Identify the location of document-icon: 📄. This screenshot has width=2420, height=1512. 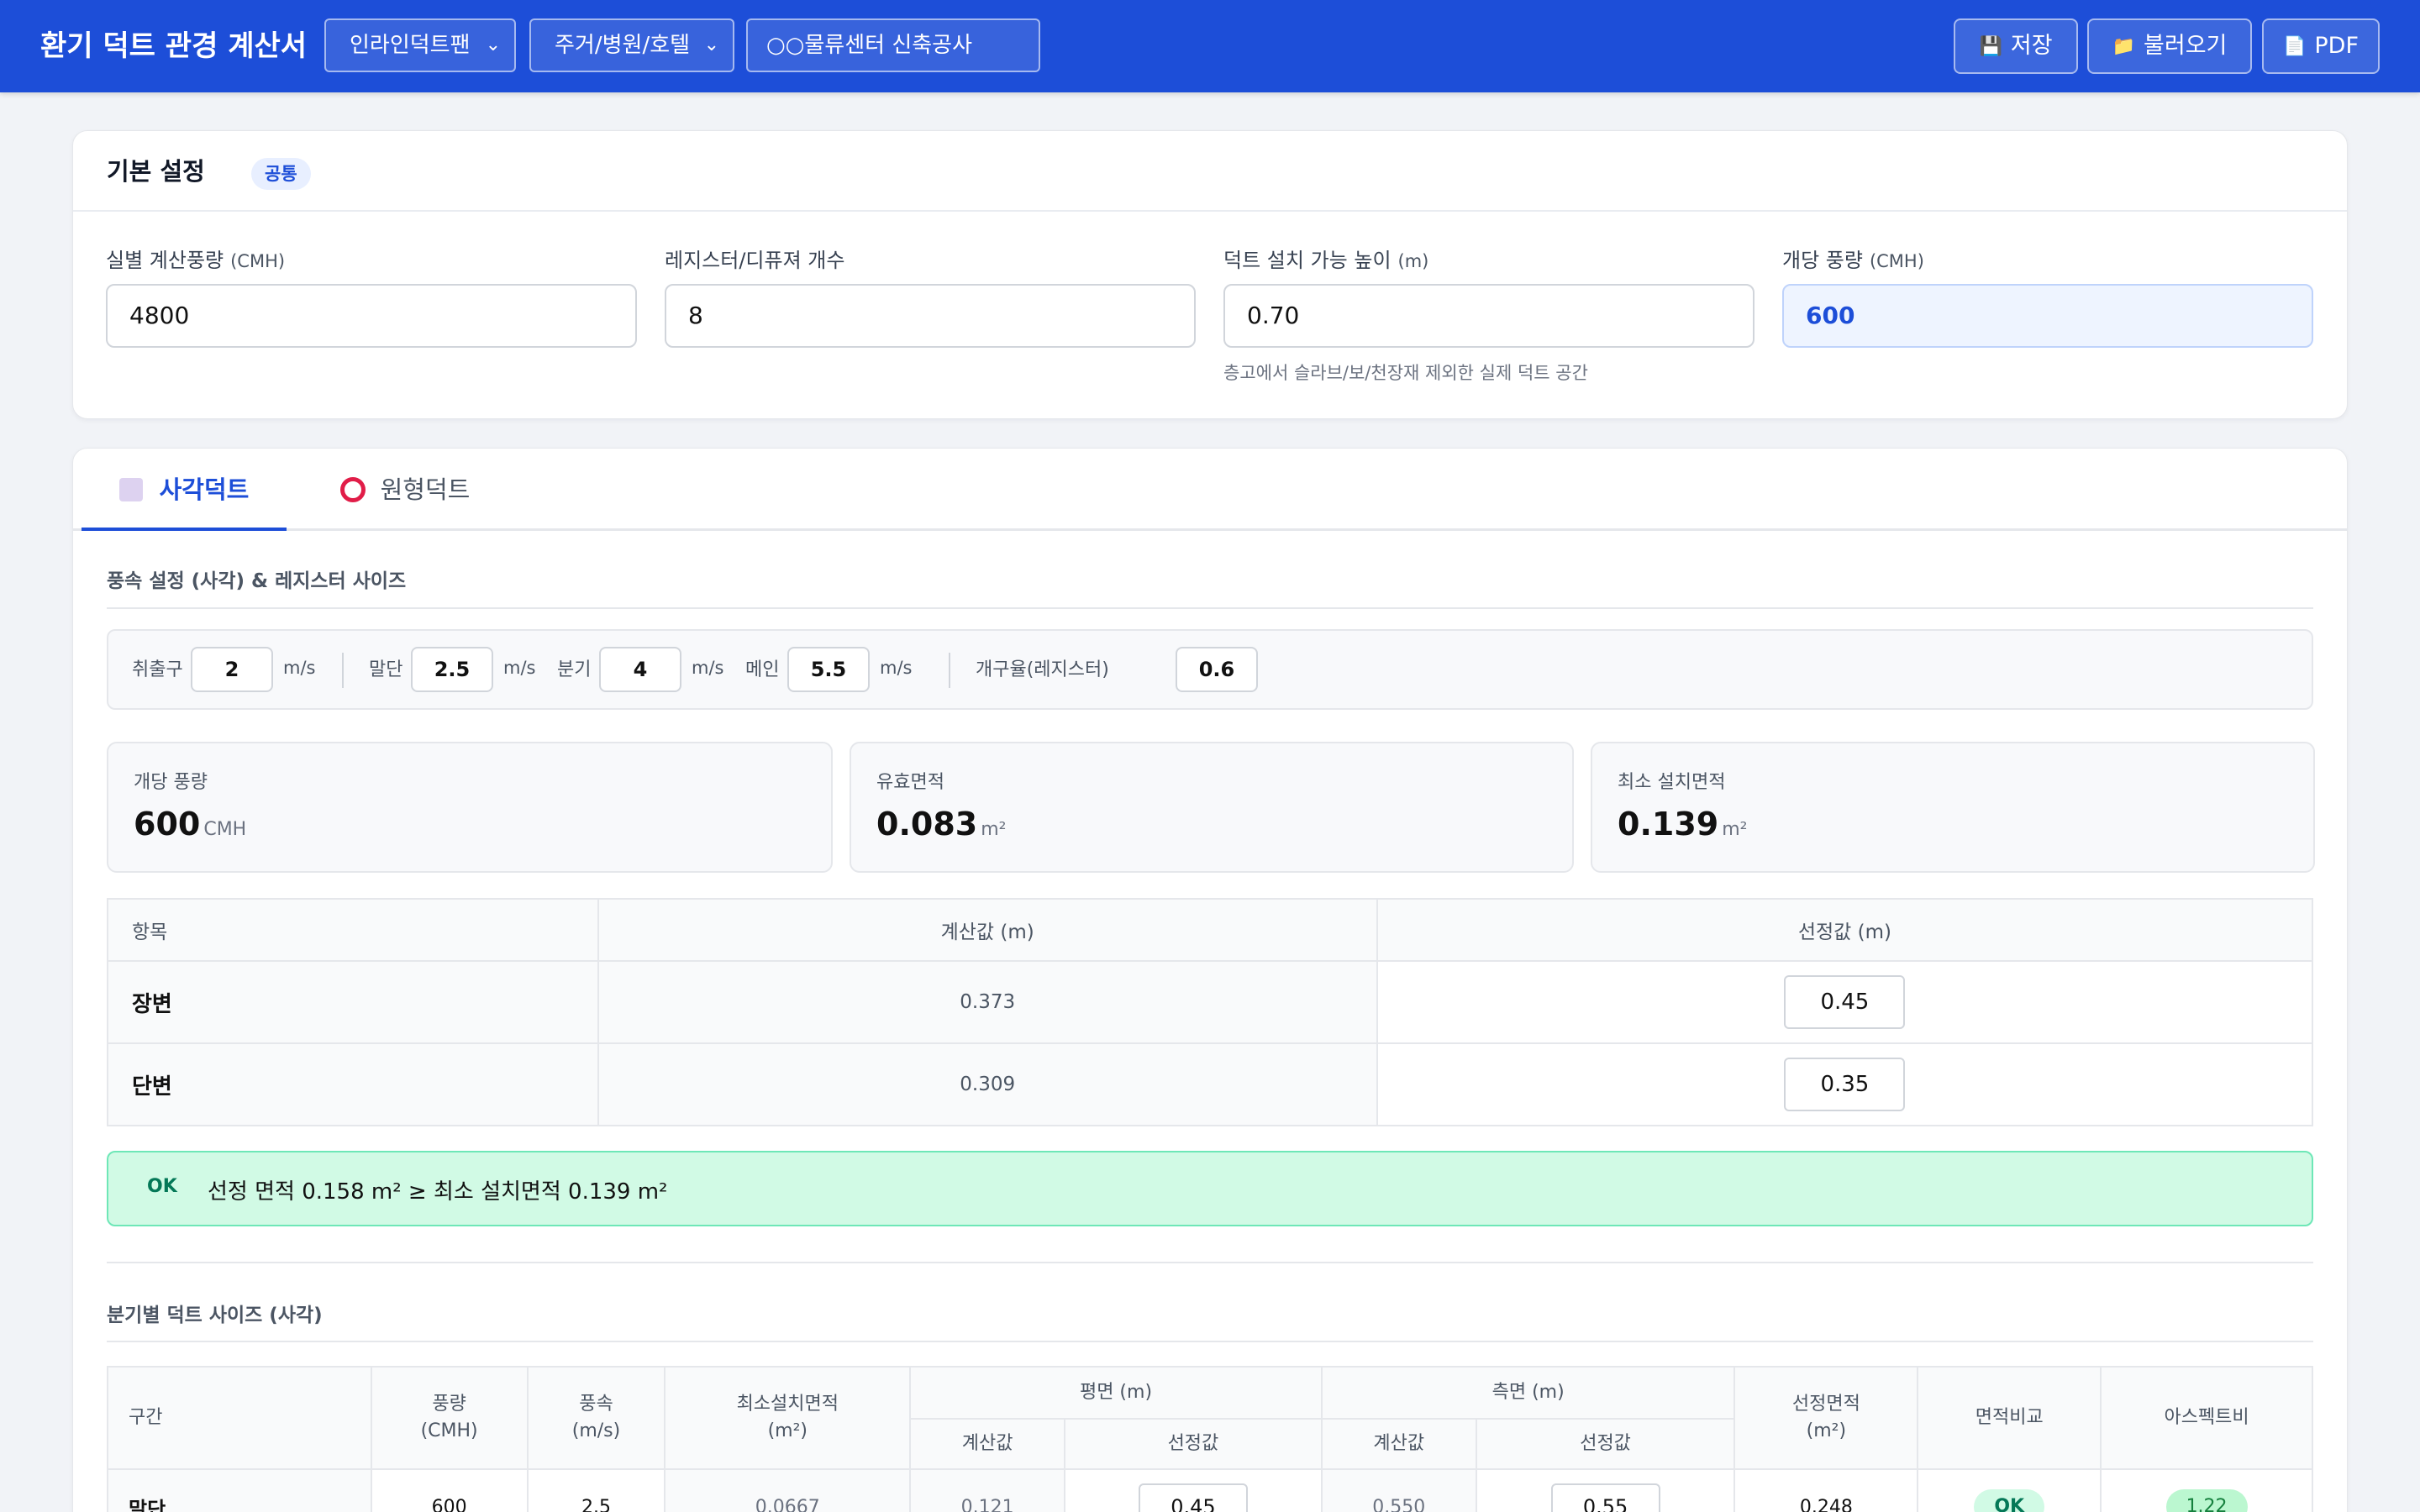
(2294, 46).